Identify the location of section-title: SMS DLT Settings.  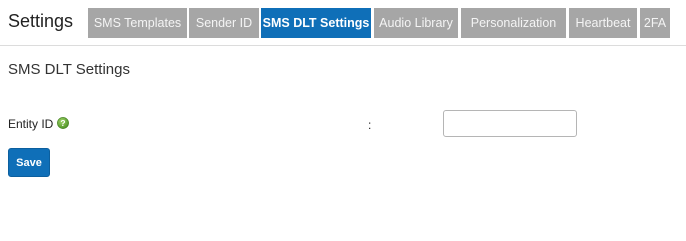
(69, 69).